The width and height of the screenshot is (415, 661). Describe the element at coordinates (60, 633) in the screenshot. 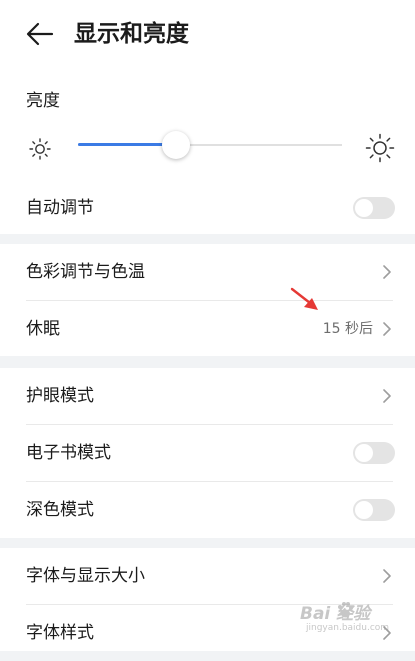

I see `font-style-label: 字体样式` at that location.